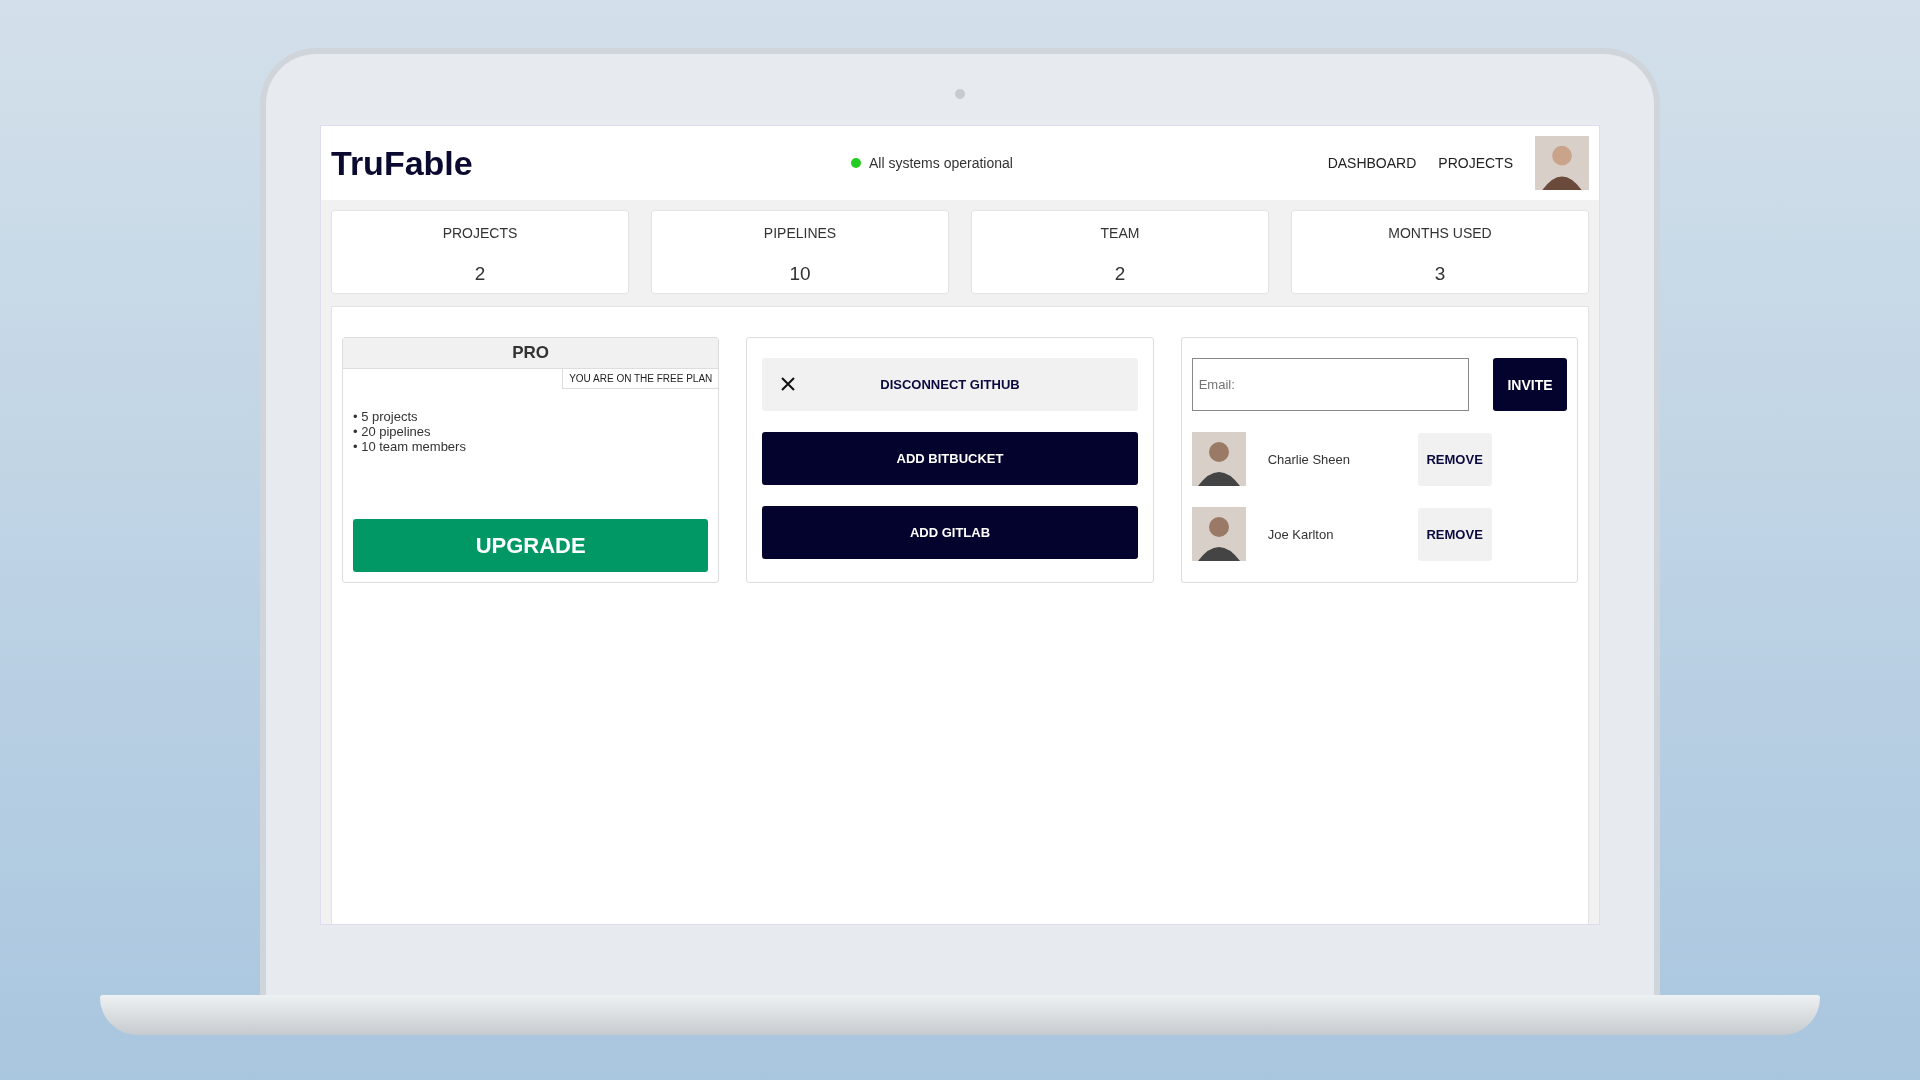  What do you see at coordinates (1372, 163) in the screenshot?
I see `nav-link: DASHBOARD` at bounding box center [1372, 163].